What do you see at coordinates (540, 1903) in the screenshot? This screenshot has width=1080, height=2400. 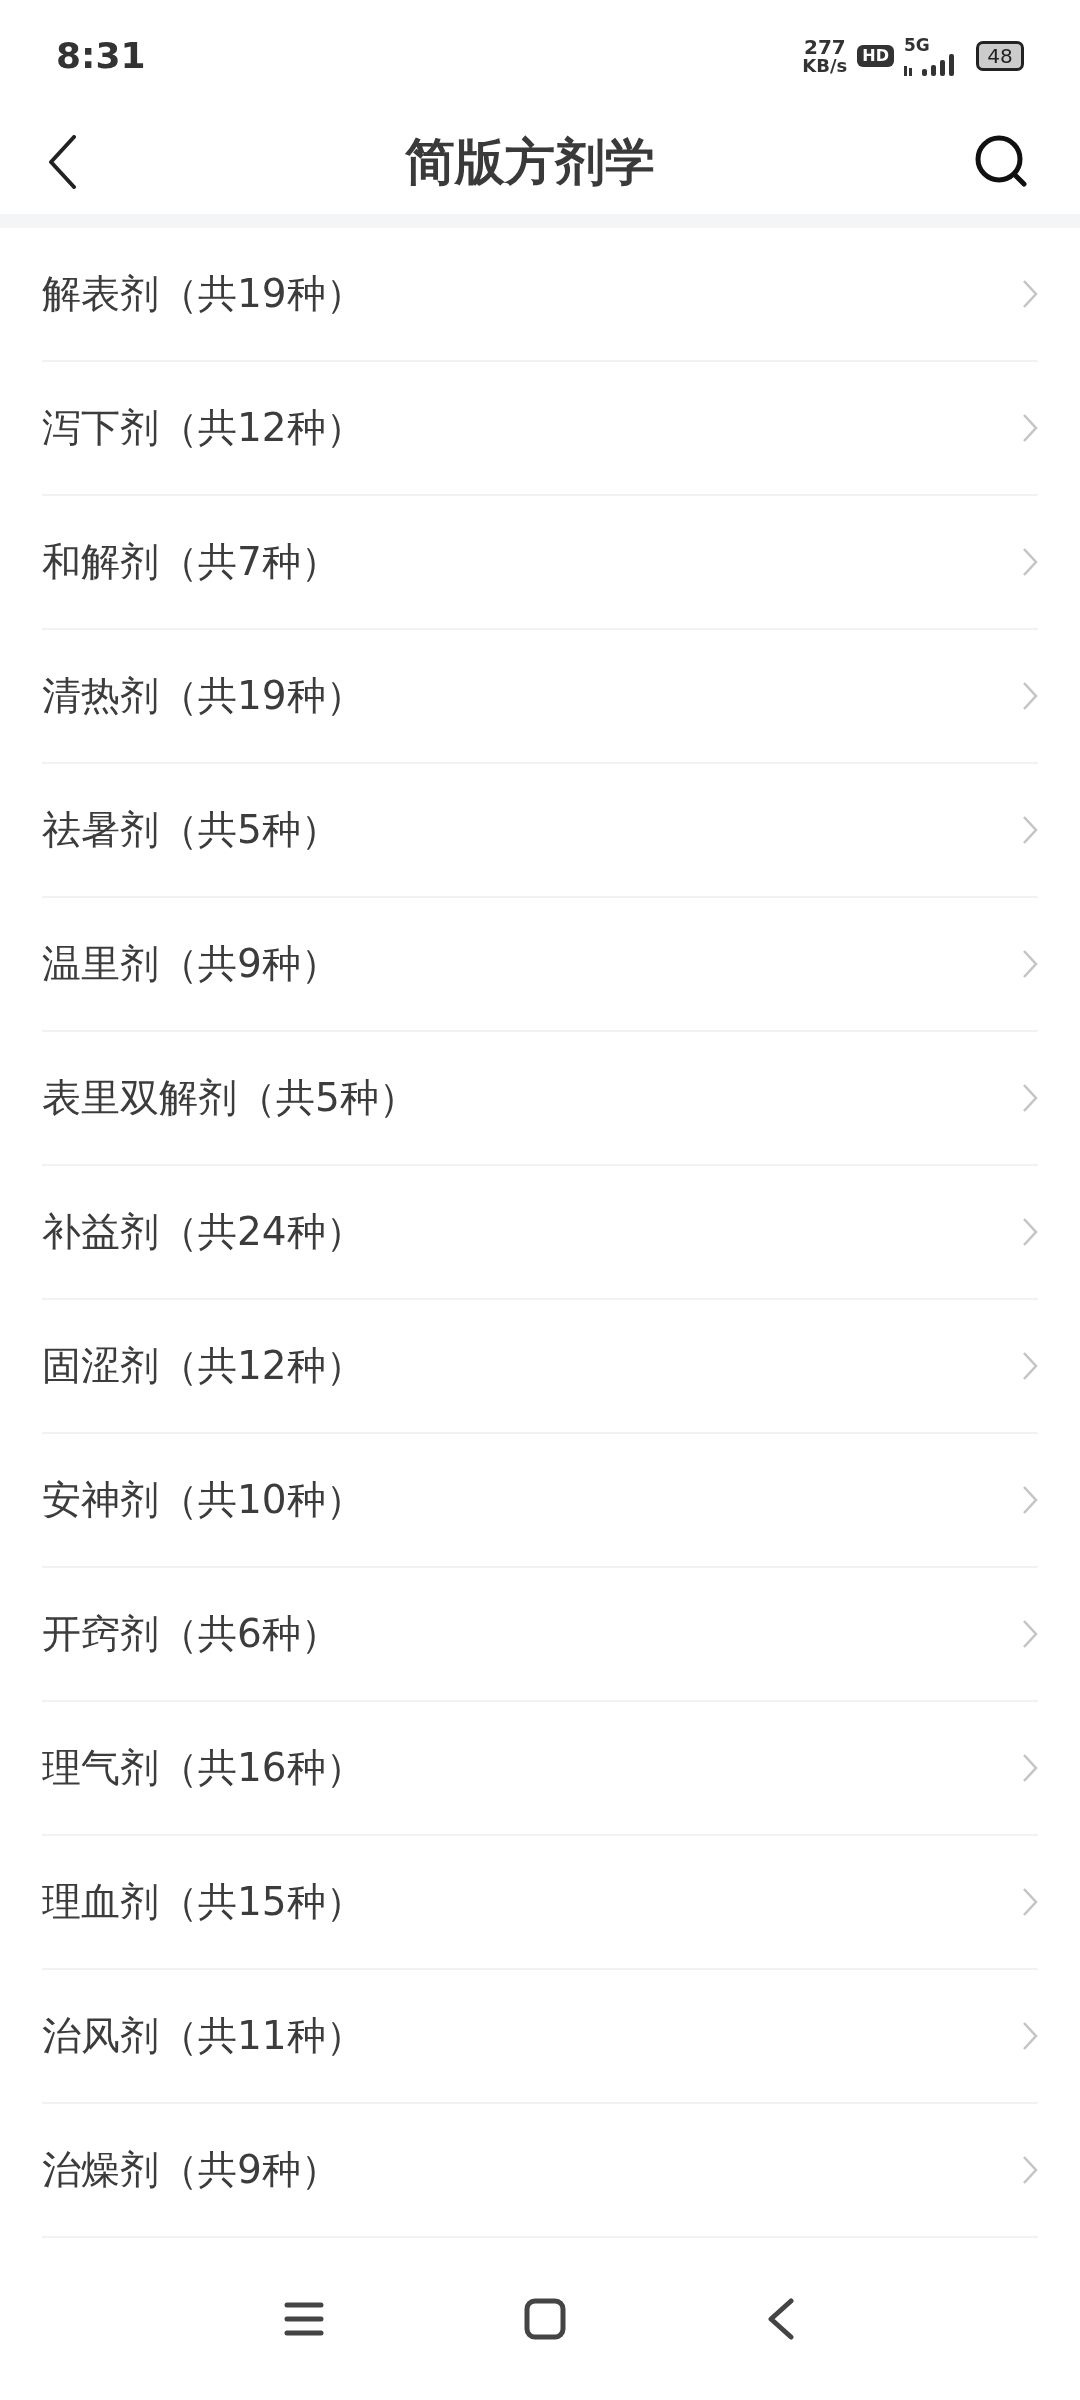 I see `category-item: 理血剂（共15种）` at bounding box center [540, 1903].